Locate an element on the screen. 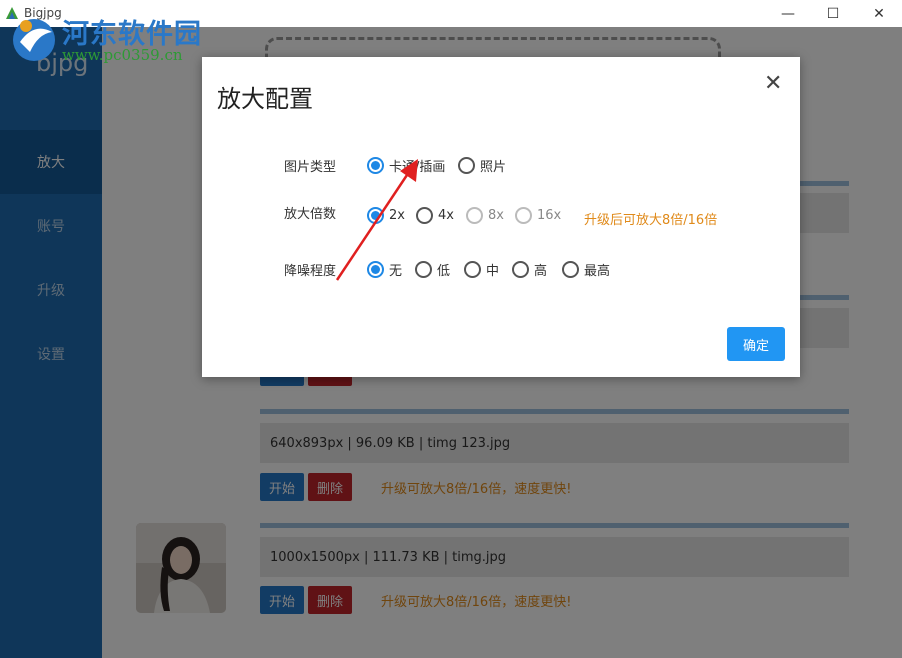 This screenshot has height=658, width=902. radio-label: 4x is located at coordinates (446, 215).